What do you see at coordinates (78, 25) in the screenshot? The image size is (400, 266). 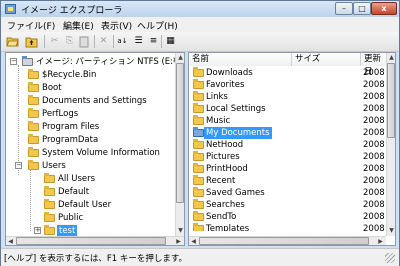 I see `menu-edit: 編集(E)` at bounding box center [78, 25].